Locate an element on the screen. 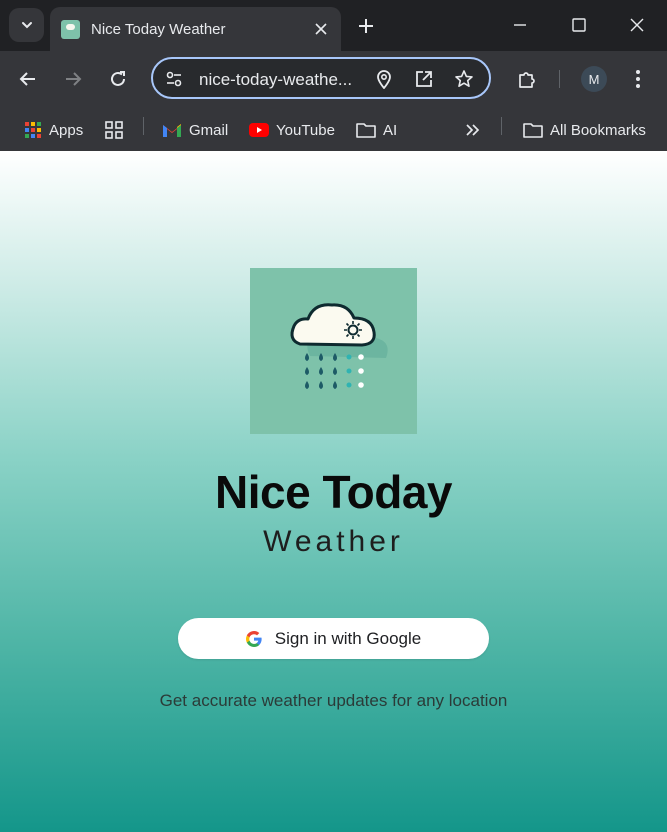 Image resolution: width=667 pixels, height=832 pixels. bookmark-apps: Apps is located at coordinates (53, 130).